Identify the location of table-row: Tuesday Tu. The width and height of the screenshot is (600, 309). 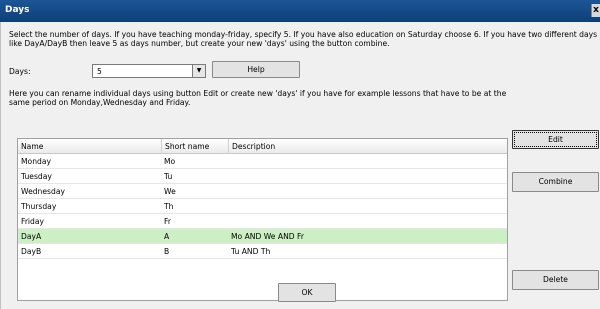
(262, 176).